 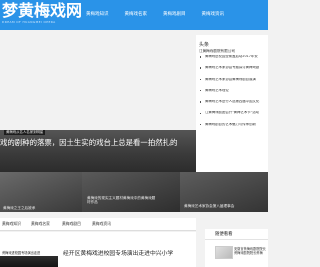 I want to click on banner-tag: 黄梅戏从名人名家到明星, so click(x=25, y=132).